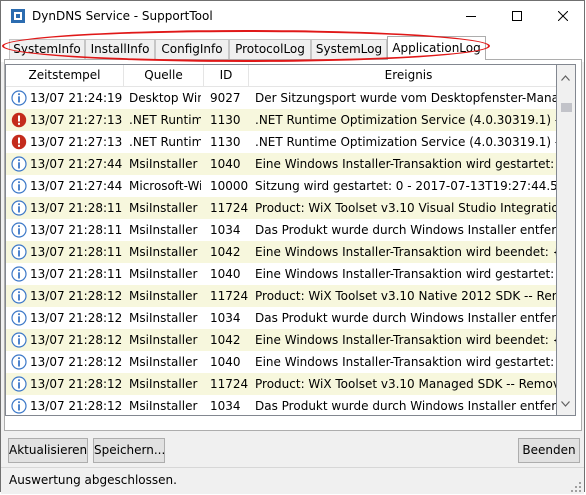 Image resolution: width=586 pixels, height=495 pixels. I want to click on window-title: DynDNS Service - SupportTool, so click(122, 16).